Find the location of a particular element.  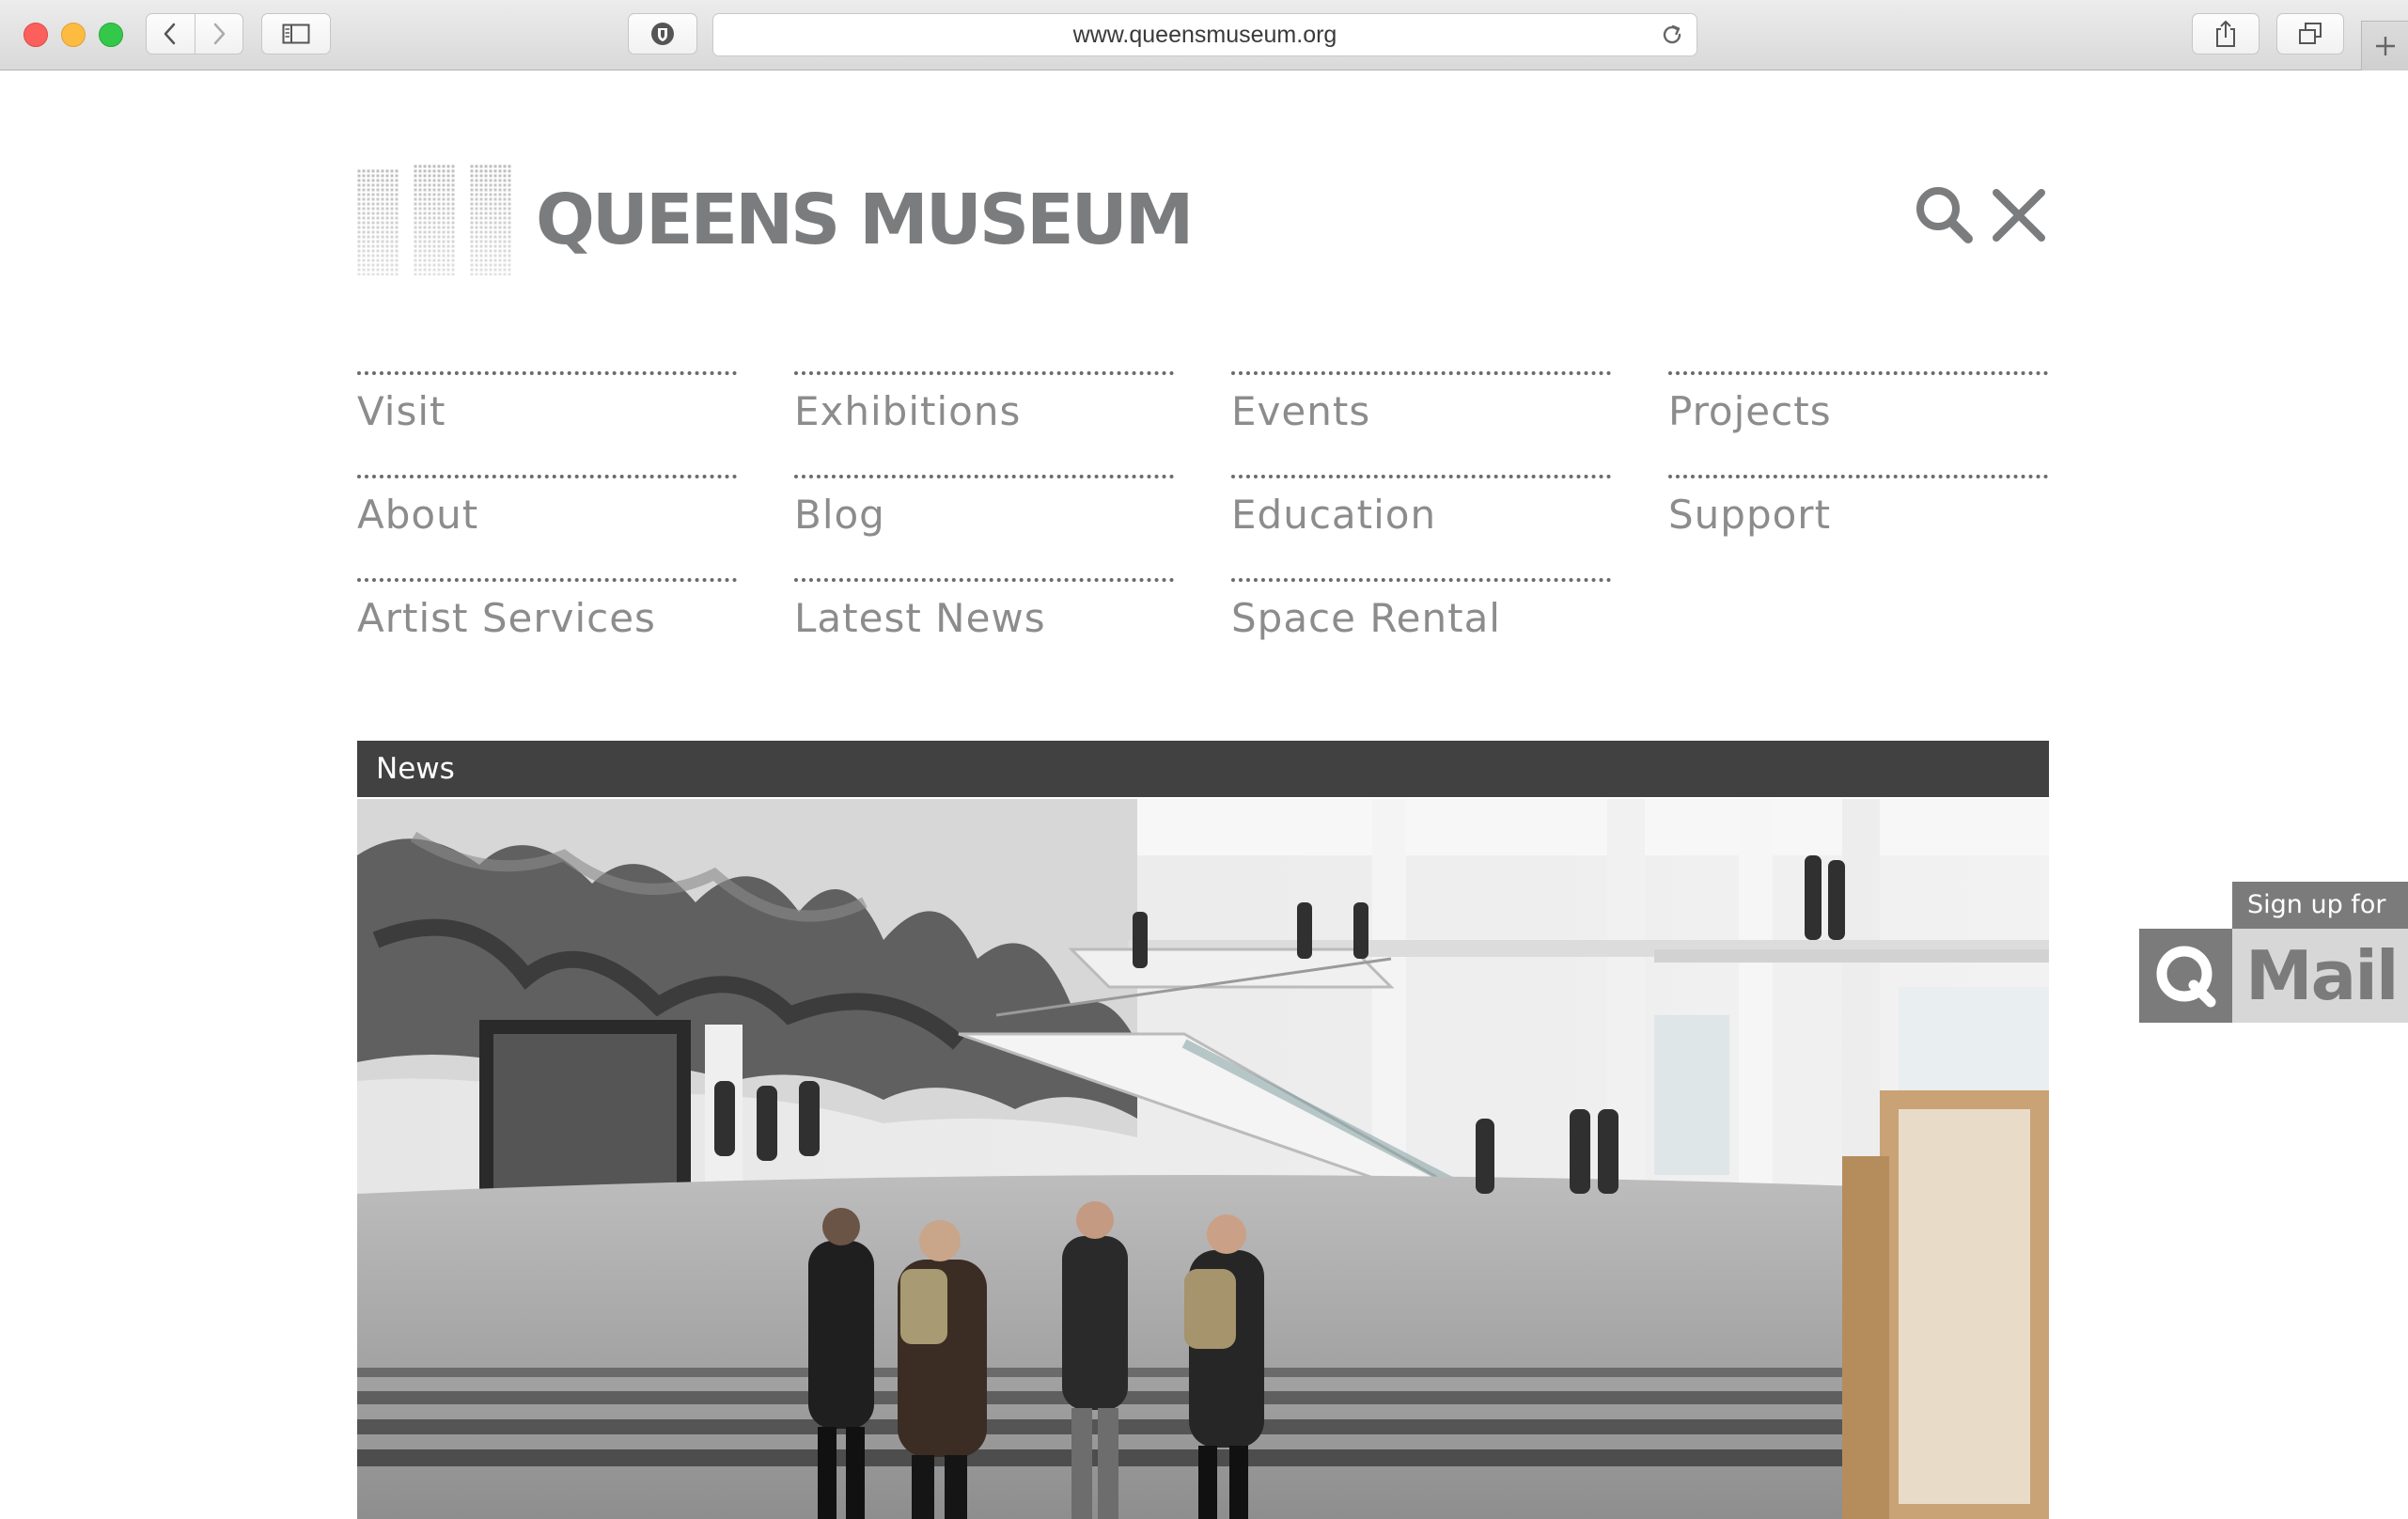

back-button is located at coordinates (171, 34).